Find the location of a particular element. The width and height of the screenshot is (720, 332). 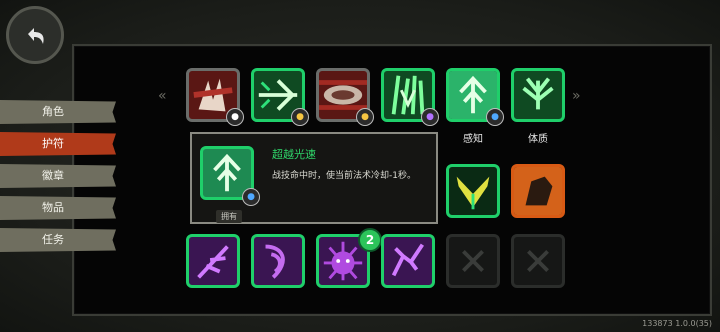

left-chevron-decoration: « is located at coordinates (162, 96).